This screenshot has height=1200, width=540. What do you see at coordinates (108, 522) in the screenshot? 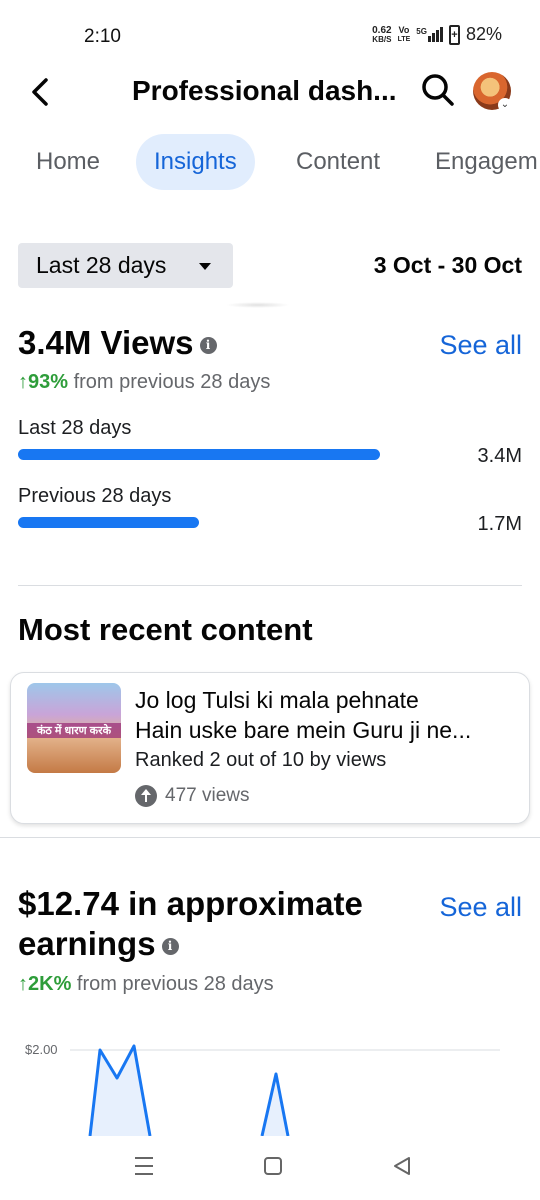
I see `bar-previous` at bounding box center [108, 522].